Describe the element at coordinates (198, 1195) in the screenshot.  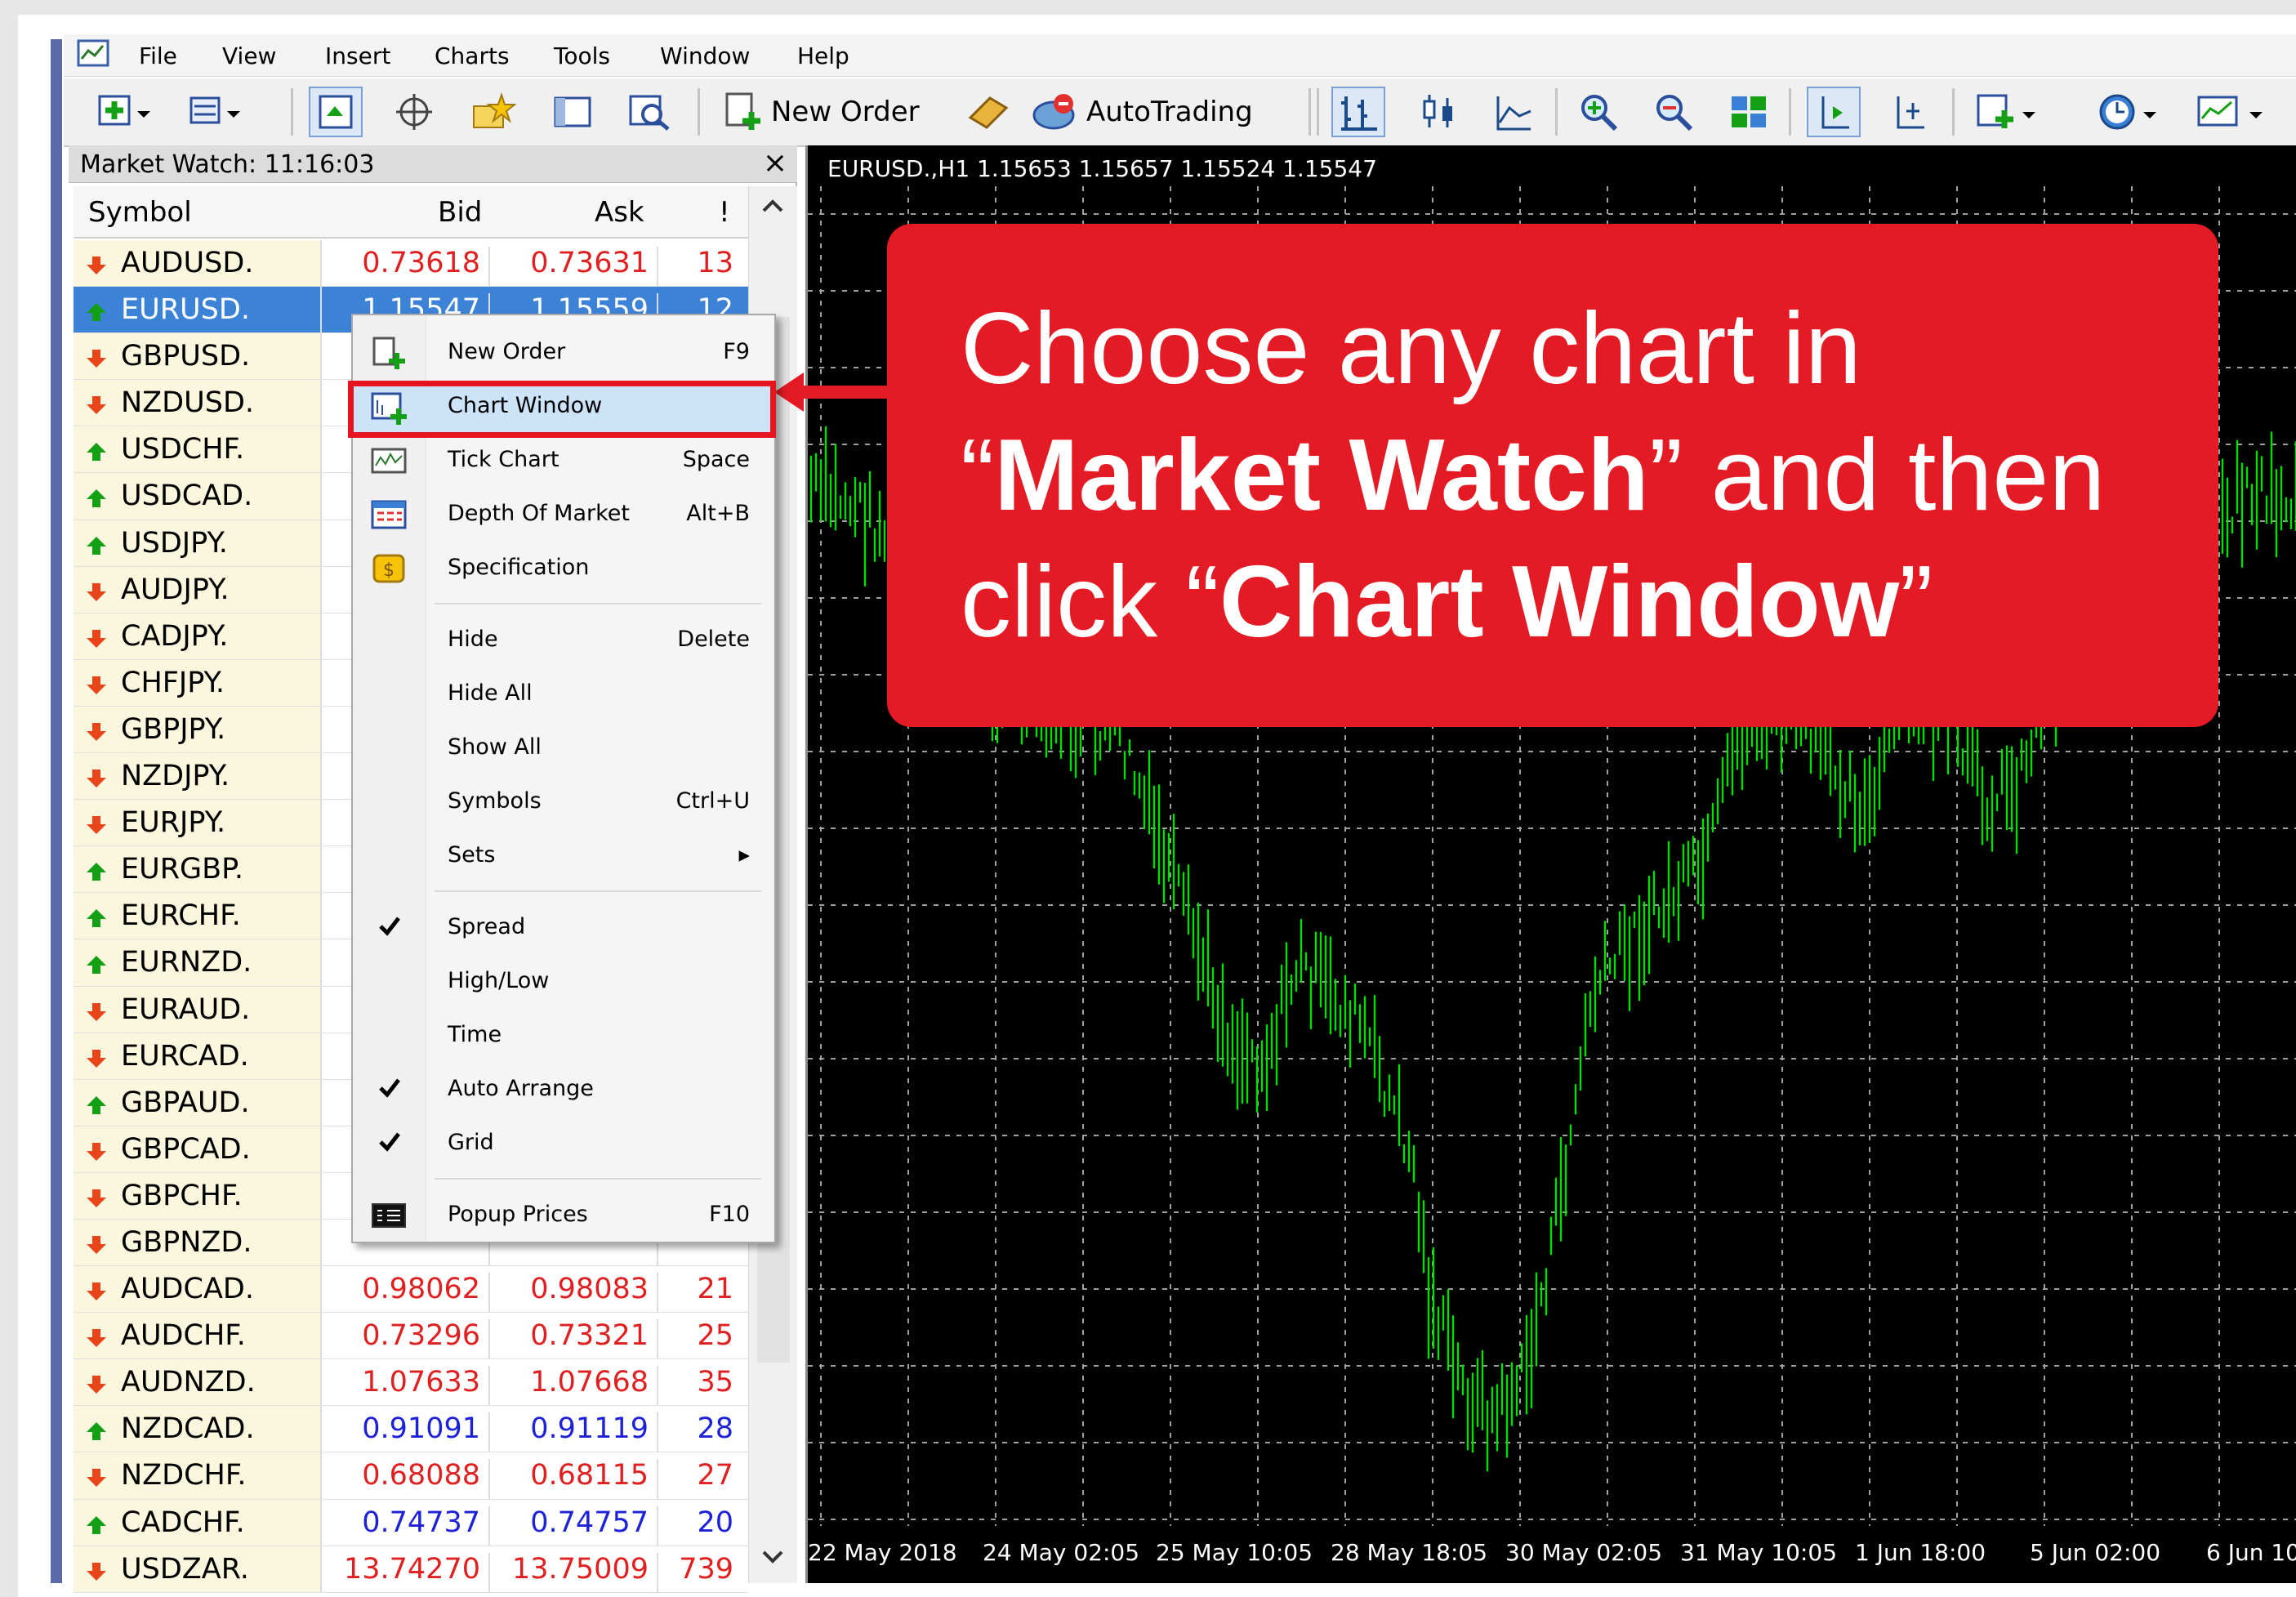
I see `symbol-cell: GBPCHF.` at that location.